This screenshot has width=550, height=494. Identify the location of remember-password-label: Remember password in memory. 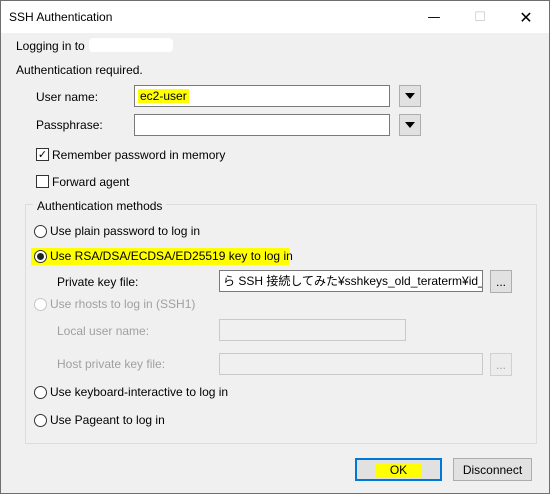
(138, 155).